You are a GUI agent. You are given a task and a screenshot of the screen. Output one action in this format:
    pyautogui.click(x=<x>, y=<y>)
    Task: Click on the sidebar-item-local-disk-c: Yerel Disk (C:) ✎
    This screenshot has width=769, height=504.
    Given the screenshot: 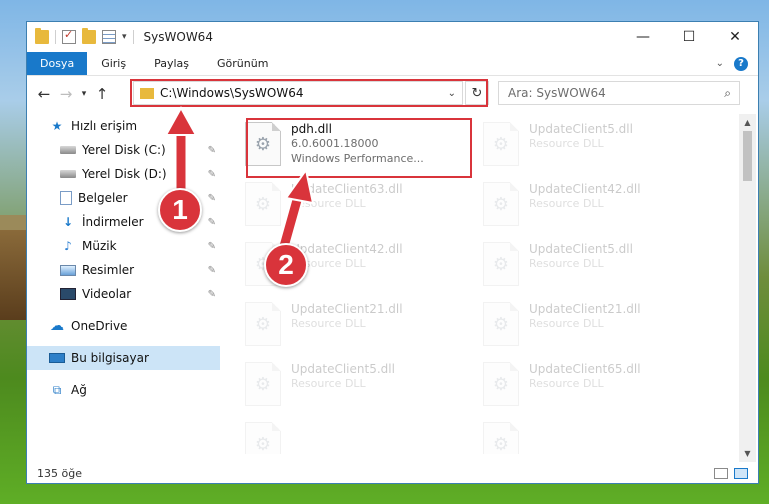 What is the action you would take?
    pyautogui.click(x=123, y=150)
    